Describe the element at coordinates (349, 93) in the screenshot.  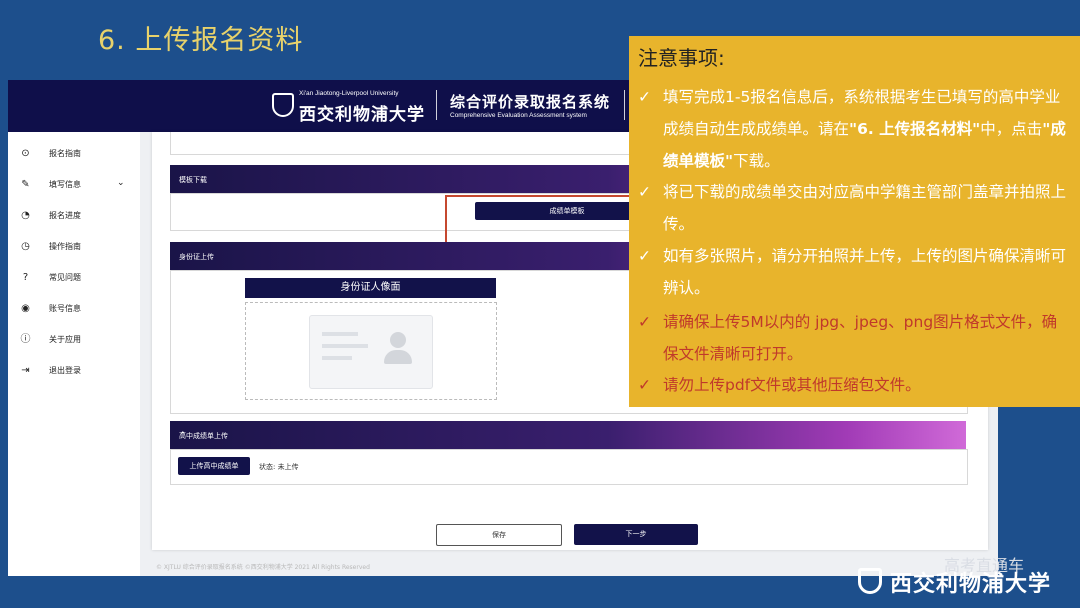
I see `university-name-en: Xi'an Jiaotong-Liverpool University` at that location.